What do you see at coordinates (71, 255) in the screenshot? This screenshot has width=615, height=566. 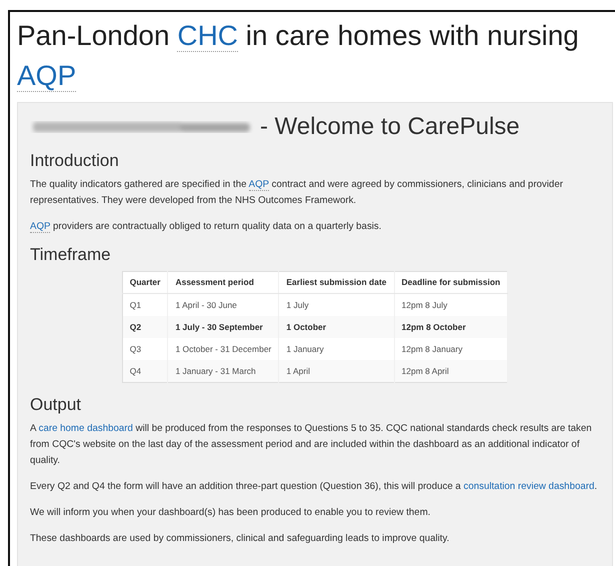 I see `section-heading: Timeframe` at bounding box center [71, 255].